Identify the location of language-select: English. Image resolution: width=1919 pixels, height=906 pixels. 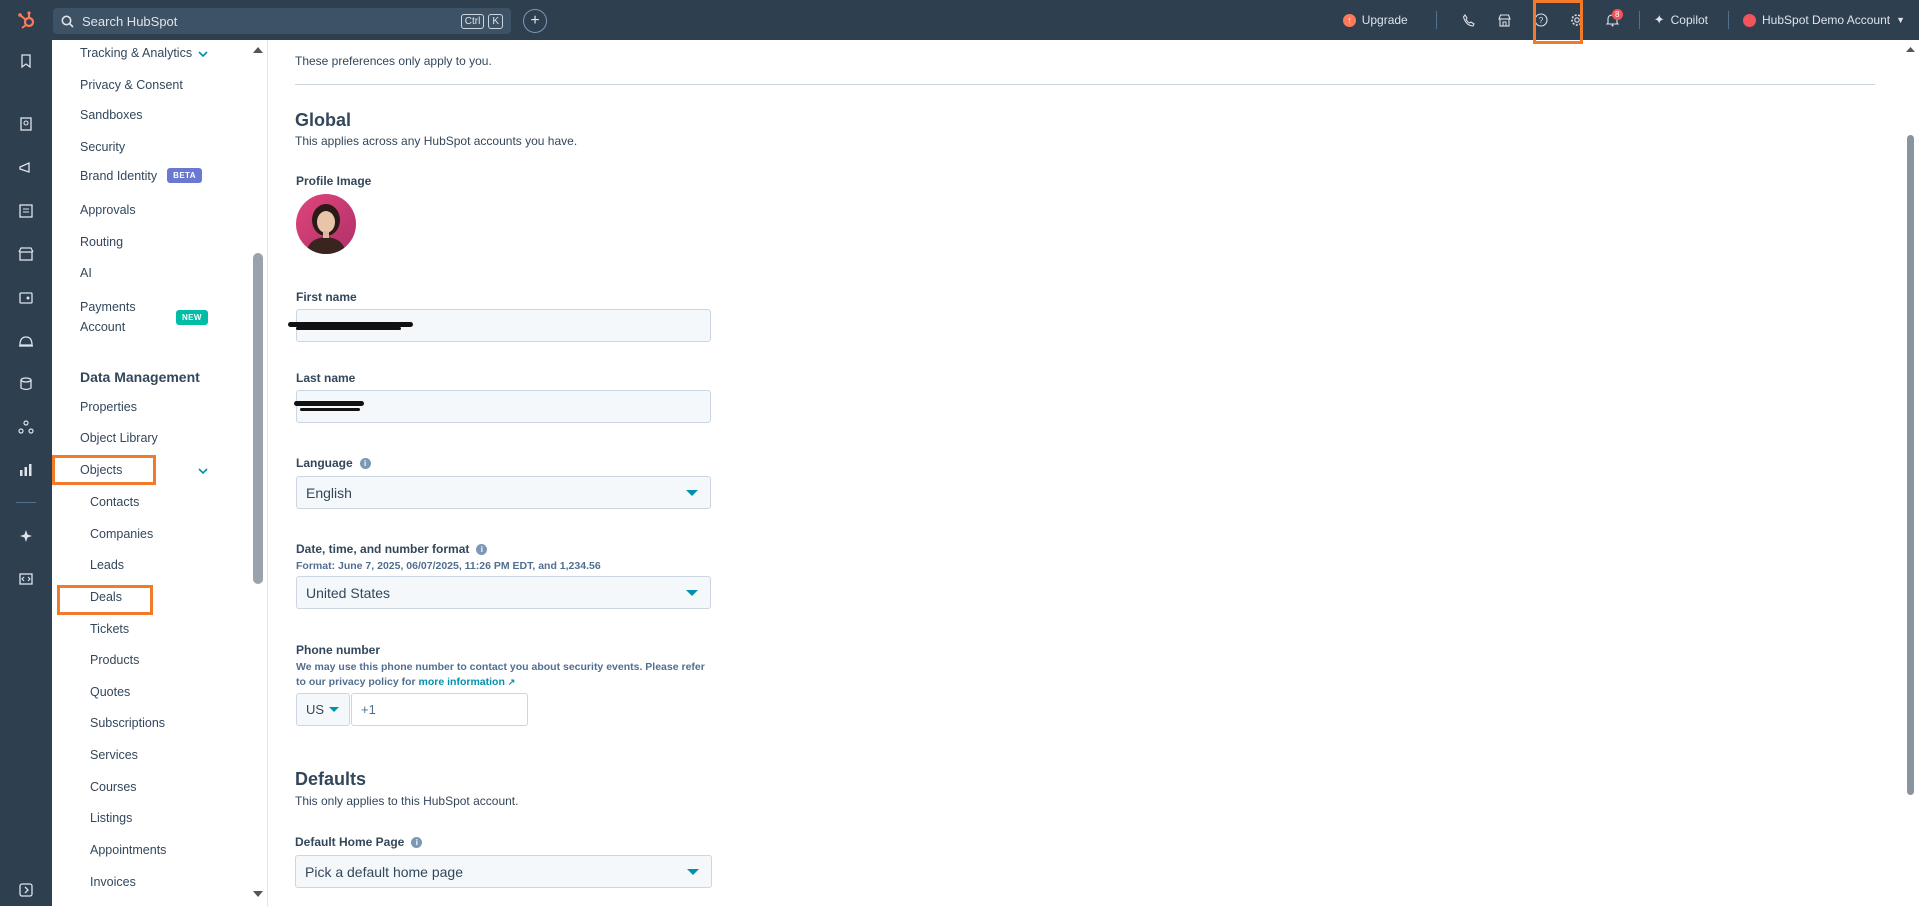
(503, 492).